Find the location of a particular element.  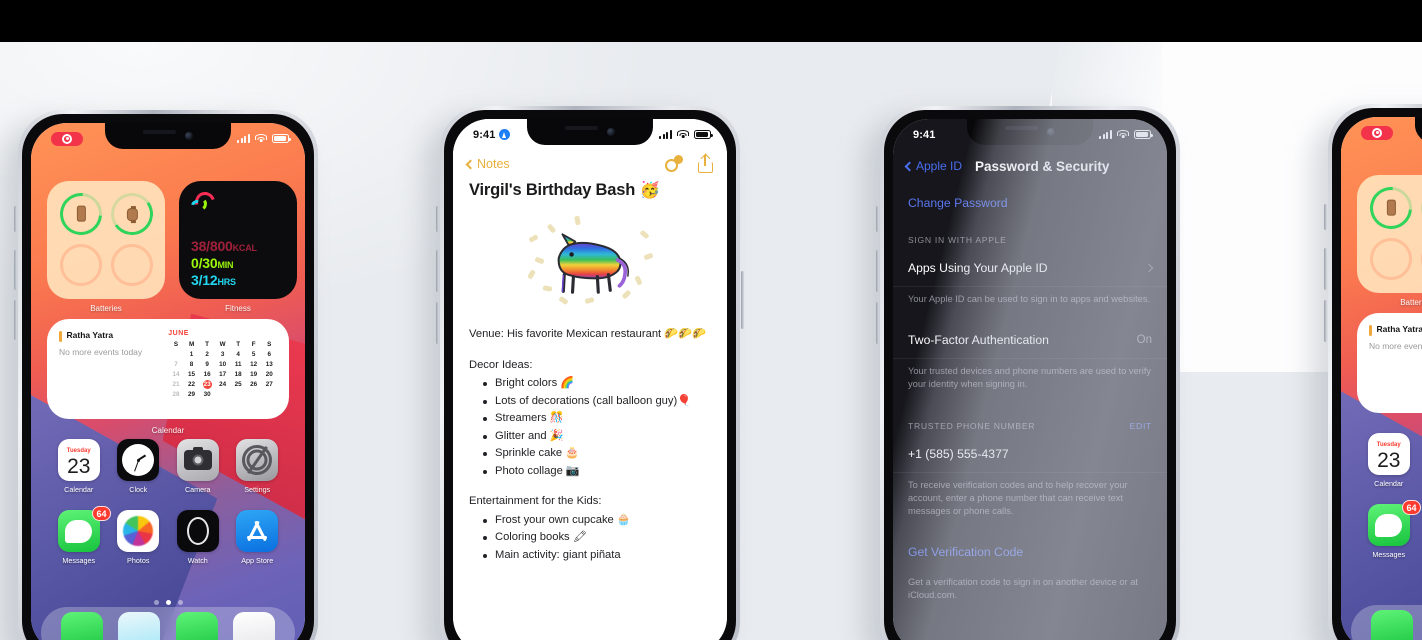

watch-icon is located at coordinates (197, 531).